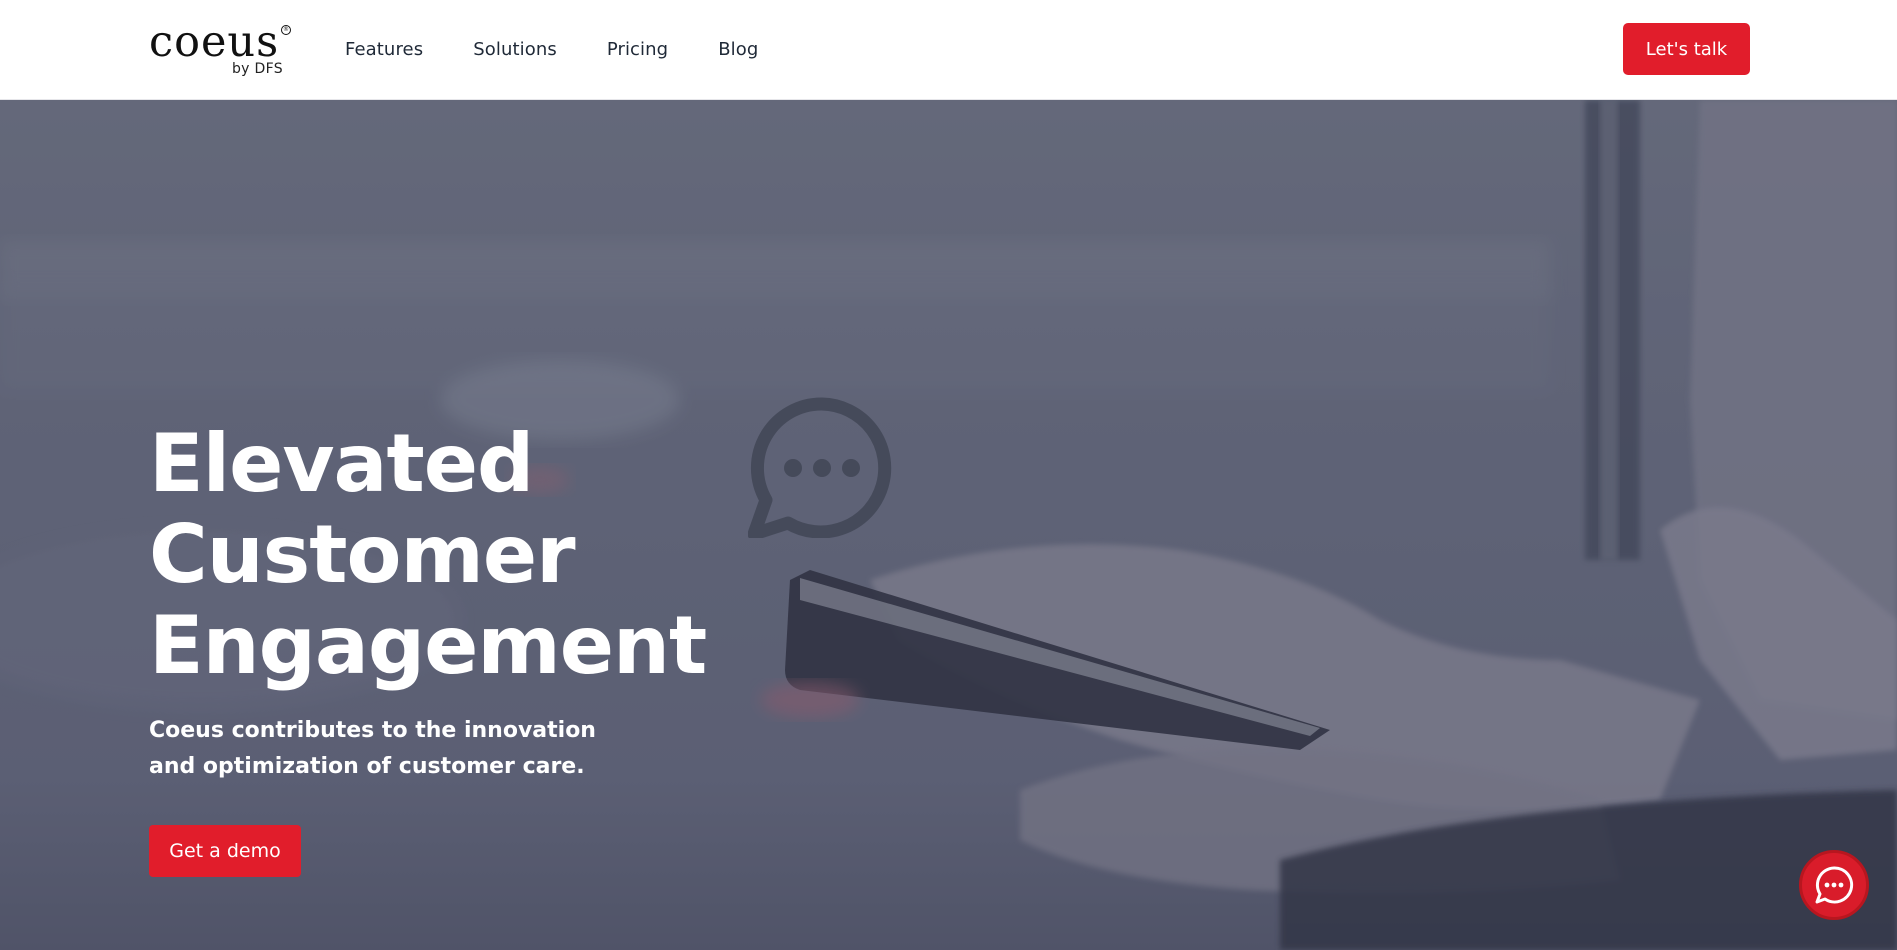 This screenshot has width=1897, height=950. I want to click on hero-title: Elevated Customer Engagement, so click(449, 554).